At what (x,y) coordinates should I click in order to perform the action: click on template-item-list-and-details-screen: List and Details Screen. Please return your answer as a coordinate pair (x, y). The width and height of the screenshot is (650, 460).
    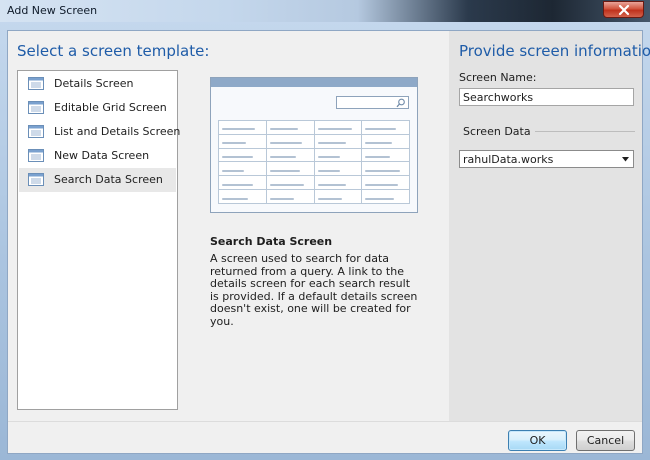
    Looking at the image, I should click on (99, 132).